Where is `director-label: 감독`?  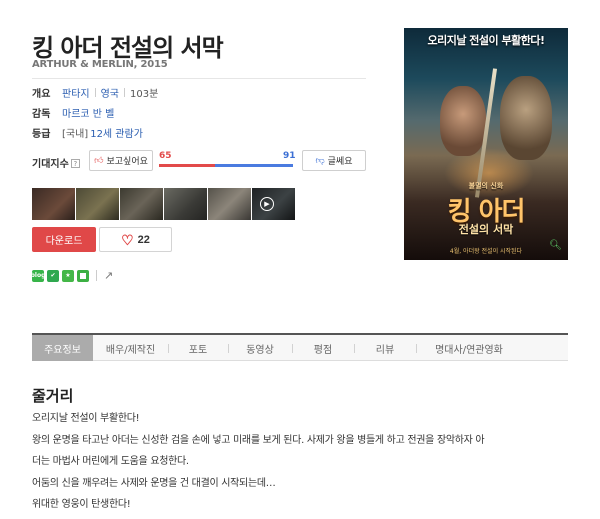
director-label: 감독 is located at coordinates (41, 114).